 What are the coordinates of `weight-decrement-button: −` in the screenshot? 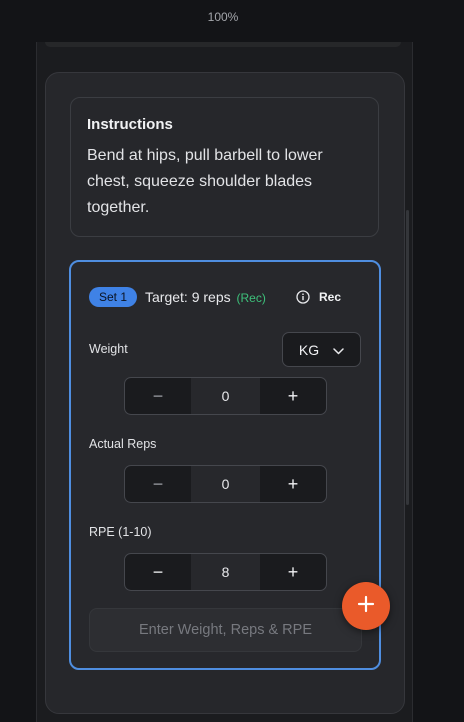 It's located at (158, 396).